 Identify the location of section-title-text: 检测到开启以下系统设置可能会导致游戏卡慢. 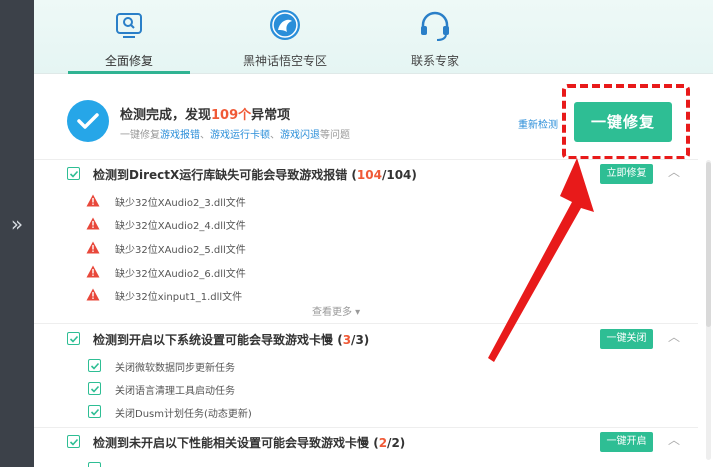
(213, 340).